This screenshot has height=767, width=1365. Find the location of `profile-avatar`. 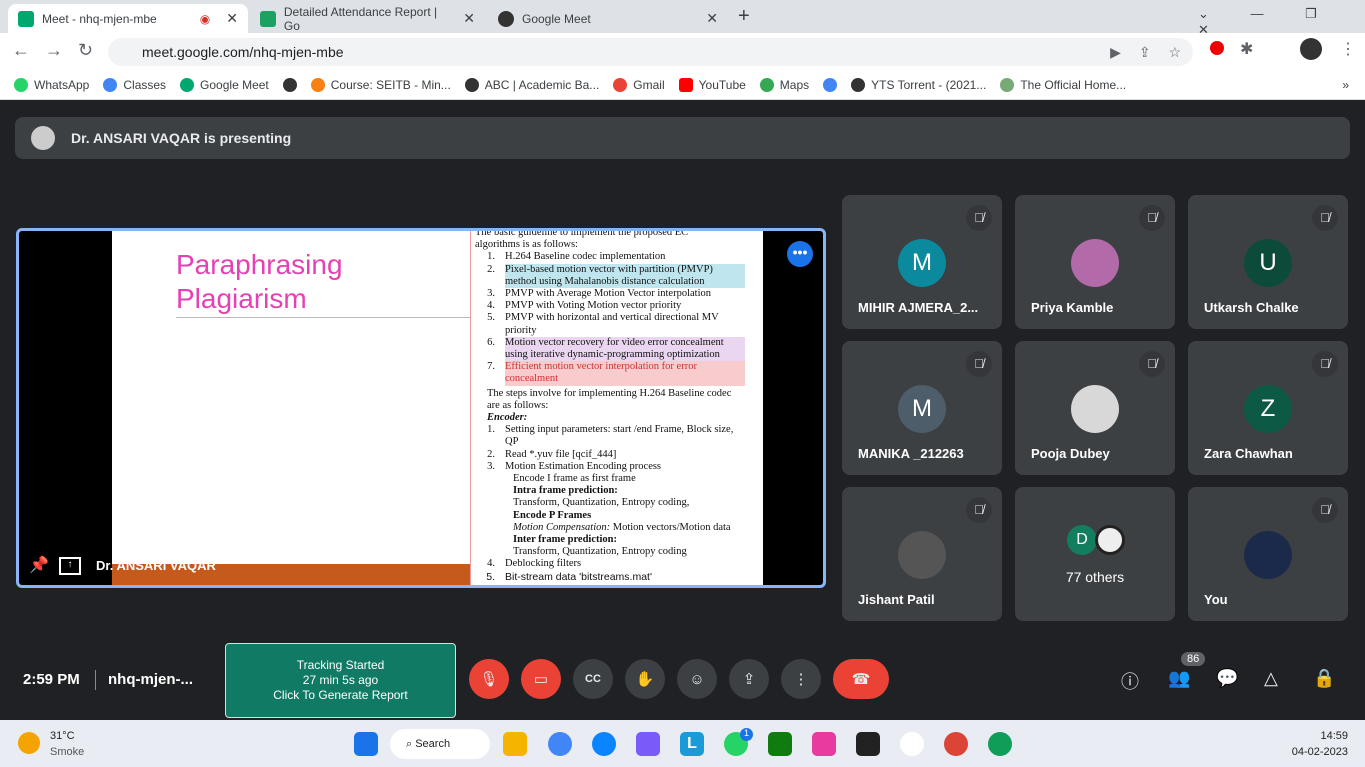

profile-avatar is located at coordinates (1311, 49).